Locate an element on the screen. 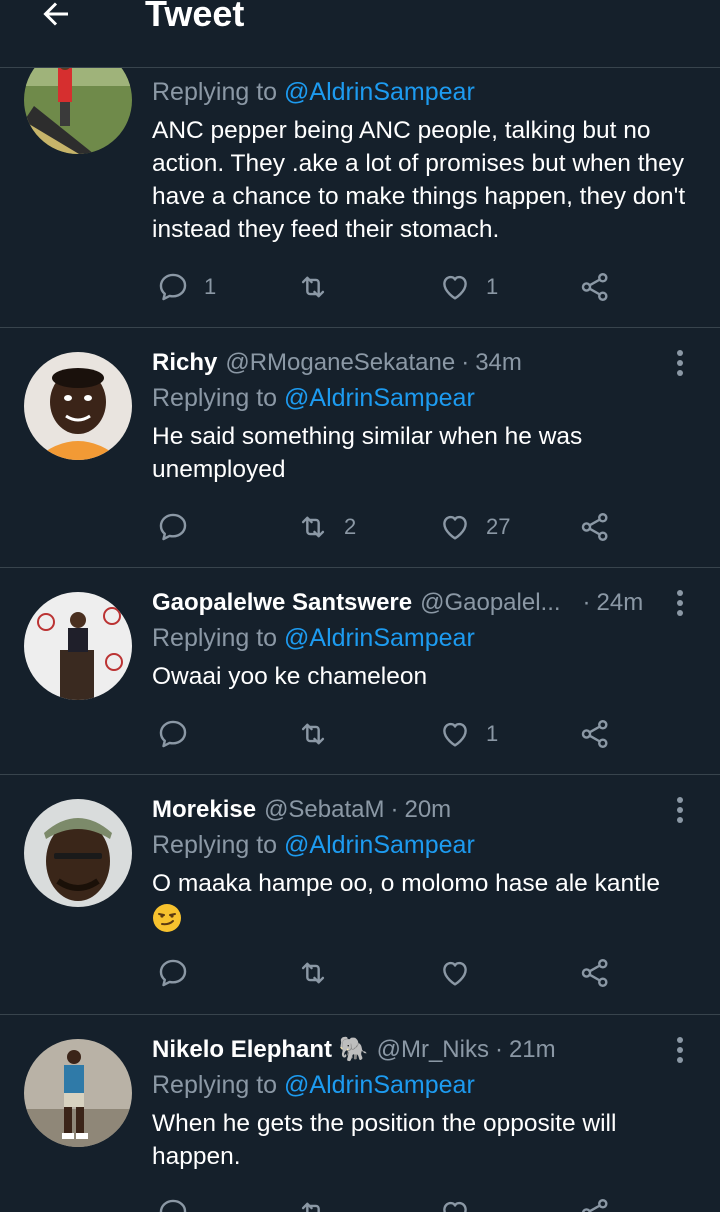  timestamp: 24m is located at coordinates (620, 603).